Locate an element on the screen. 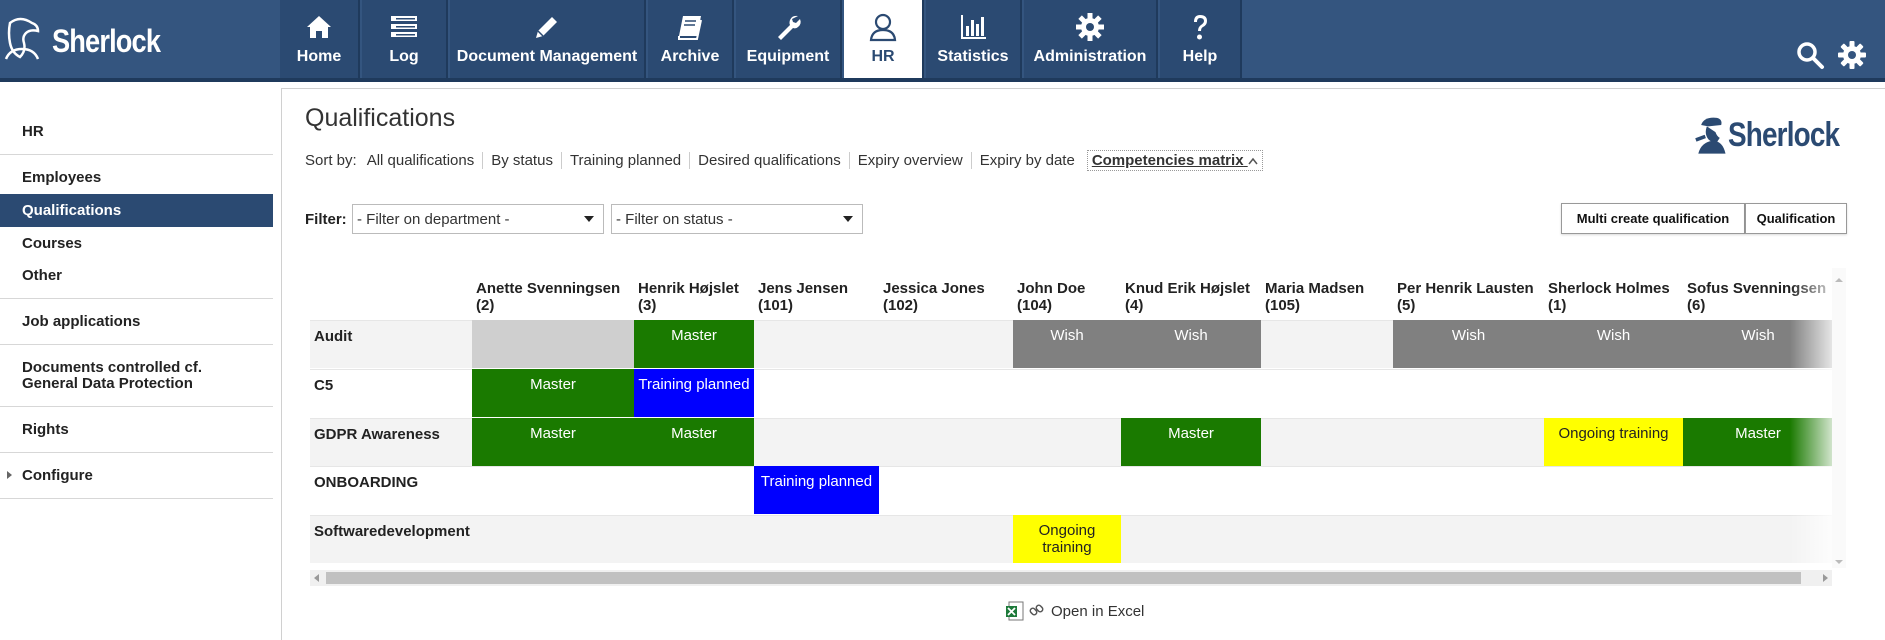 This screenshot has height=640, width=1885. open-in-excel-link: Open in Excel is located at coordinates (1074, 611).